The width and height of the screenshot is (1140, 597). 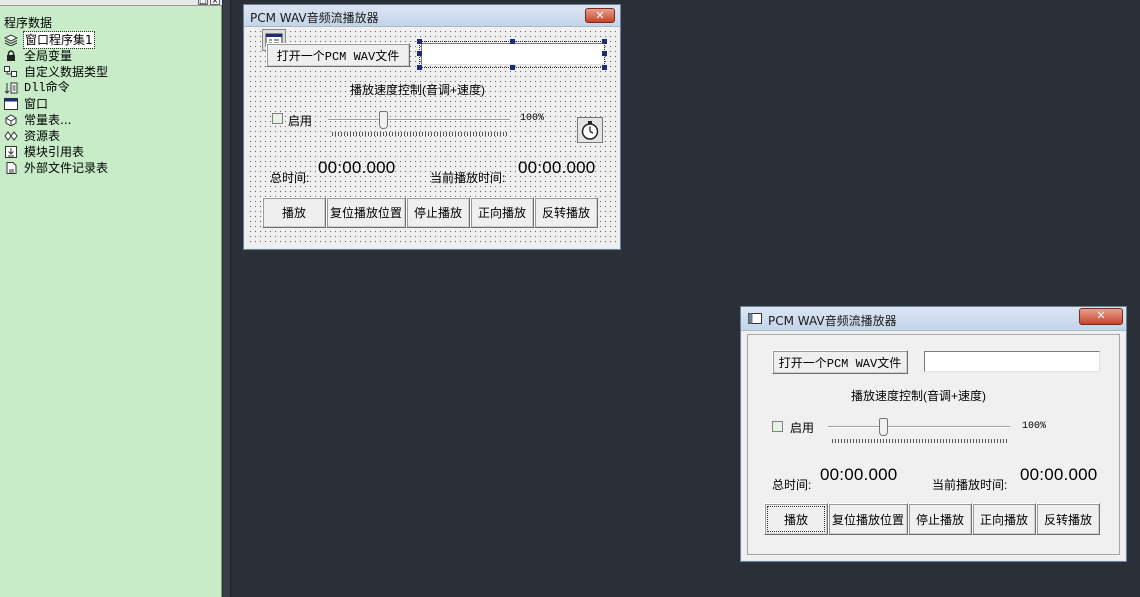 I want to click on data-type-icon, so click(x=11, y=72).